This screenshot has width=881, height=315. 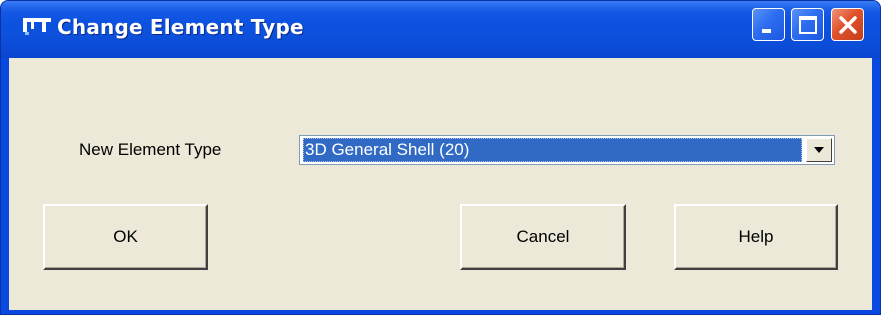 I want to click on element-type-dropdown: 3D General Shell (20), so click(x=567, y=150).